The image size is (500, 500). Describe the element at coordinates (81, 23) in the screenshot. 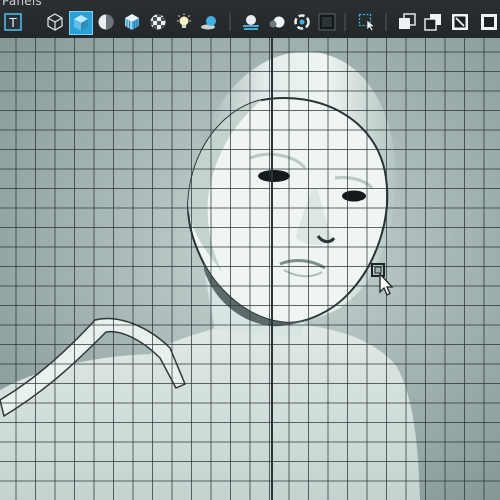

I see `shaded-cube-icon` at that location.